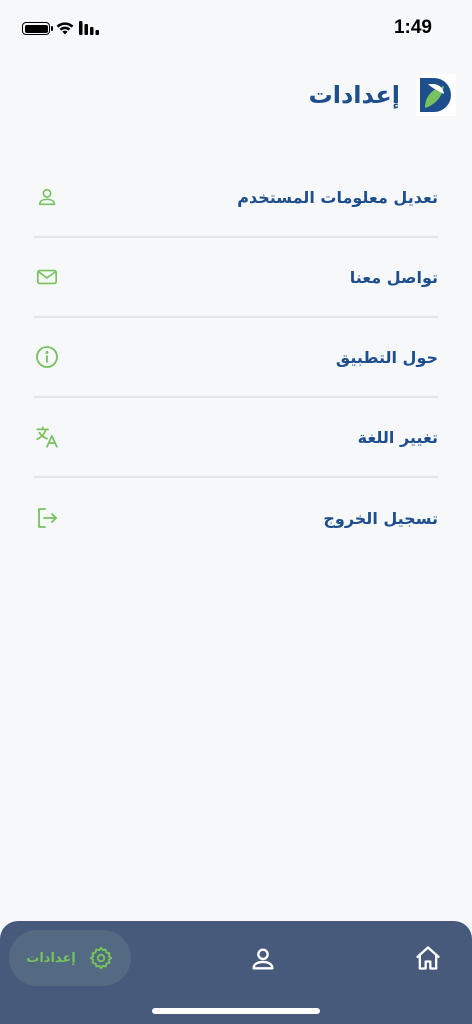 The image size is (472, 1024). What do you see at coordinates (47, 437) in the screenshot?
I see `translate-icon` at bounding box center [47, 437].